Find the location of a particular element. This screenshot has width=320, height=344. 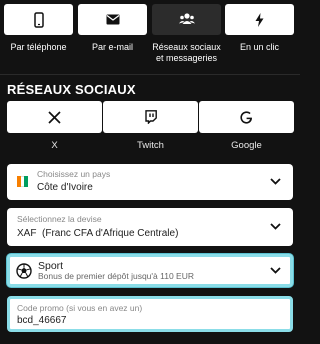

twitch-logo-icon is located at coordinates (151, 117).